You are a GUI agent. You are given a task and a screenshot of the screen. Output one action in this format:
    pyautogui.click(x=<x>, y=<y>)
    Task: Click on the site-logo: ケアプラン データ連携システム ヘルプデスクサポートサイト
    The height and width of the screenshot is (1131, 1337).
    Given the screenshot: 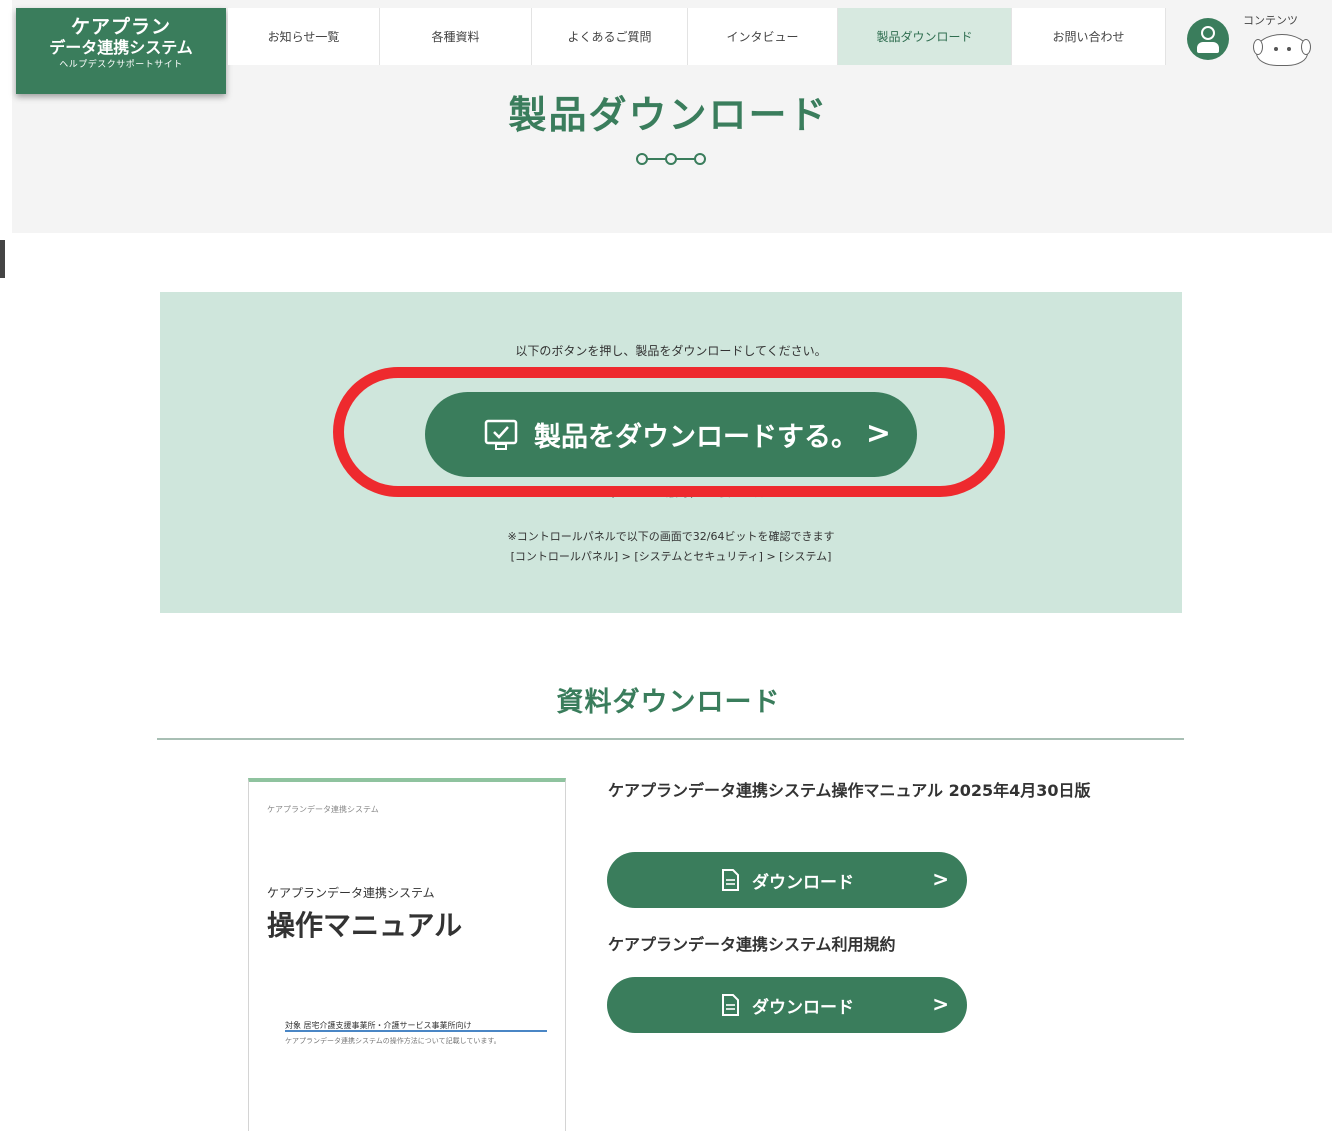 What is the action you would take?
    pyautogui.click(x=121, y=51)
    